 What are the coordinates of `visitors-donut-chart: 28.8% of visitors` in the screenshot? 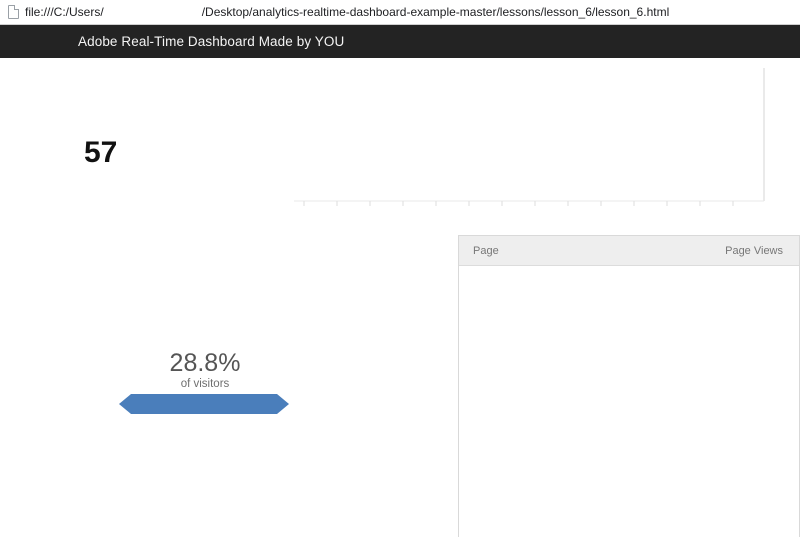 It's located at (205, 383).